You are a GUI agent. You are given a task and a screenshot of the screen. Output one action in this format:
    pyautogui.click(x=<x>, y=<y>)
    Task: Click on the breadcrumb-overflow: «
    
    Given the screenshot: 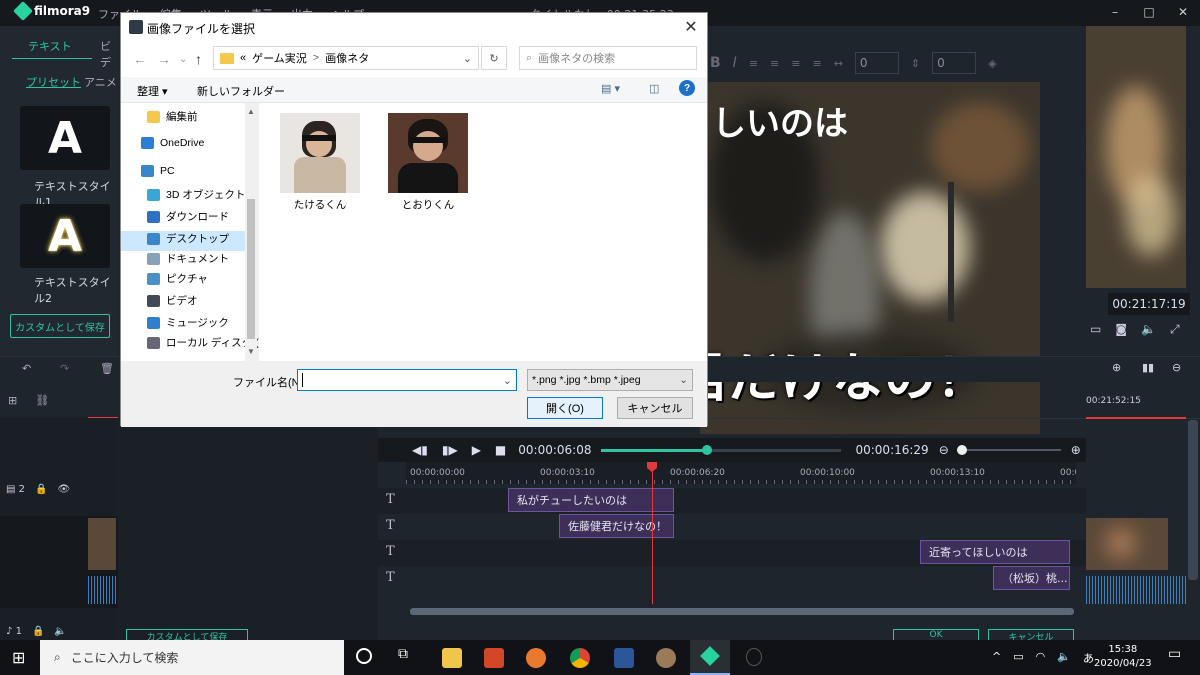 What is the action you would take?
    pyautogui.click(x=243, y=58)
    